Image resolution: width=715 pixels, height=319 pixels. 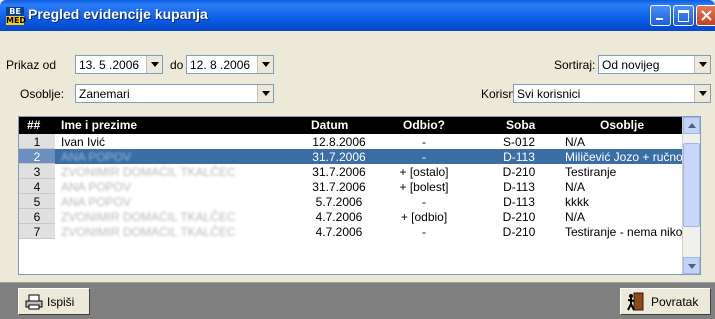 What do you see at coordinates (329, 125) in the screenshot?
I see `col-header-datum: Datum` at bounding box center [329, 125].